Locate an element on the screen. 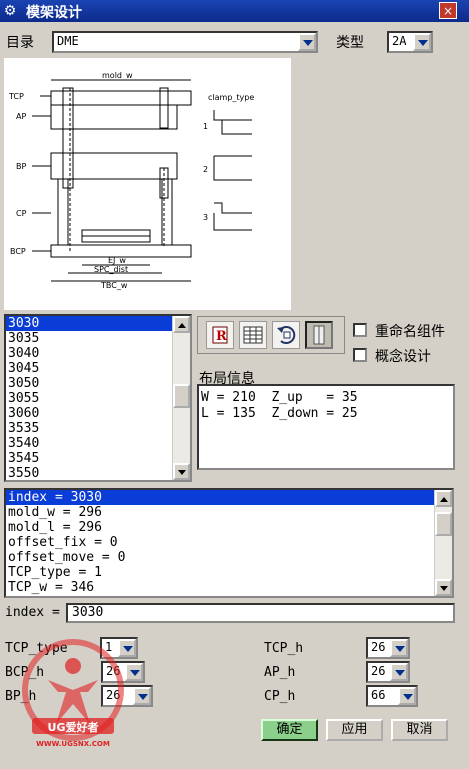 The height and width of the screenshot is (769, 469). cp-h-label: CP_h is located at coordinates (280, 696).